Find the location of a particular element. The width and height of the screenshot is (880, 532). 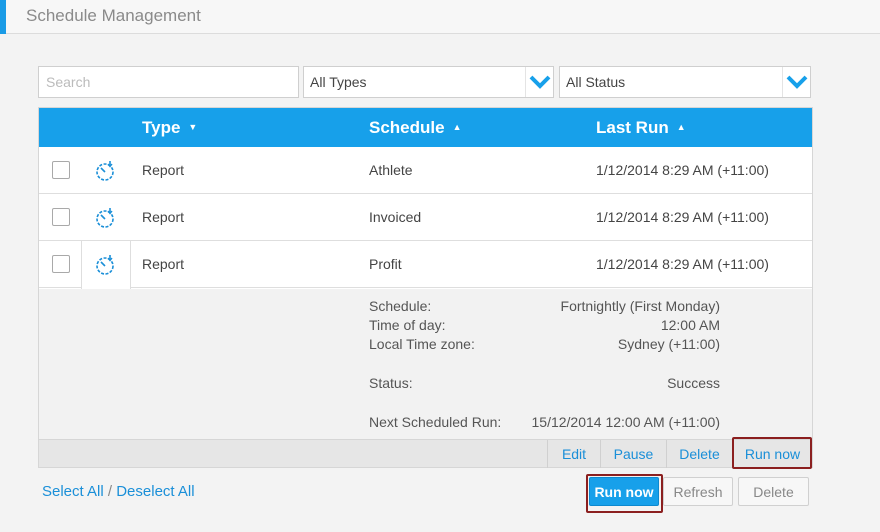

column-header-schedule-label: Schedule is located at coordinates (407, 127).